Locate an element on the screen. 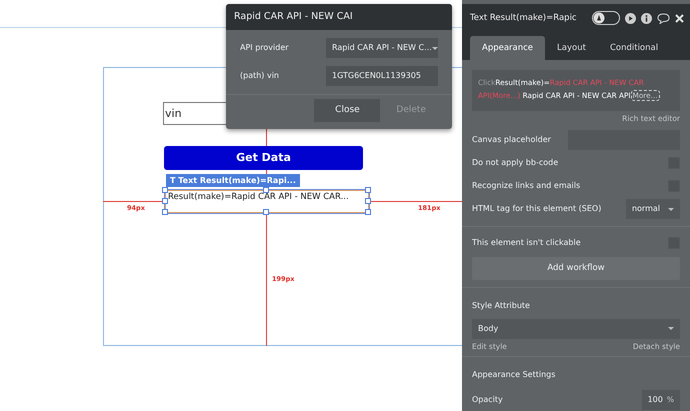  path-value-field: 1GTG6CEN0L1139305 is located at coordinates (382, 76).